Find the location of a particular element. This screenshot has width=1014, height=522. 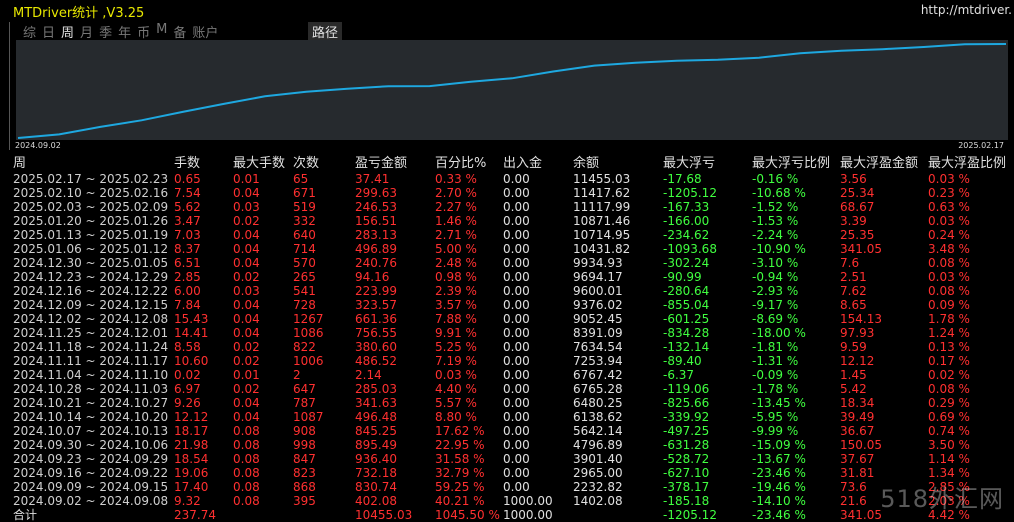

table-cell: 7.88 % is located at coordinates (456, 319).